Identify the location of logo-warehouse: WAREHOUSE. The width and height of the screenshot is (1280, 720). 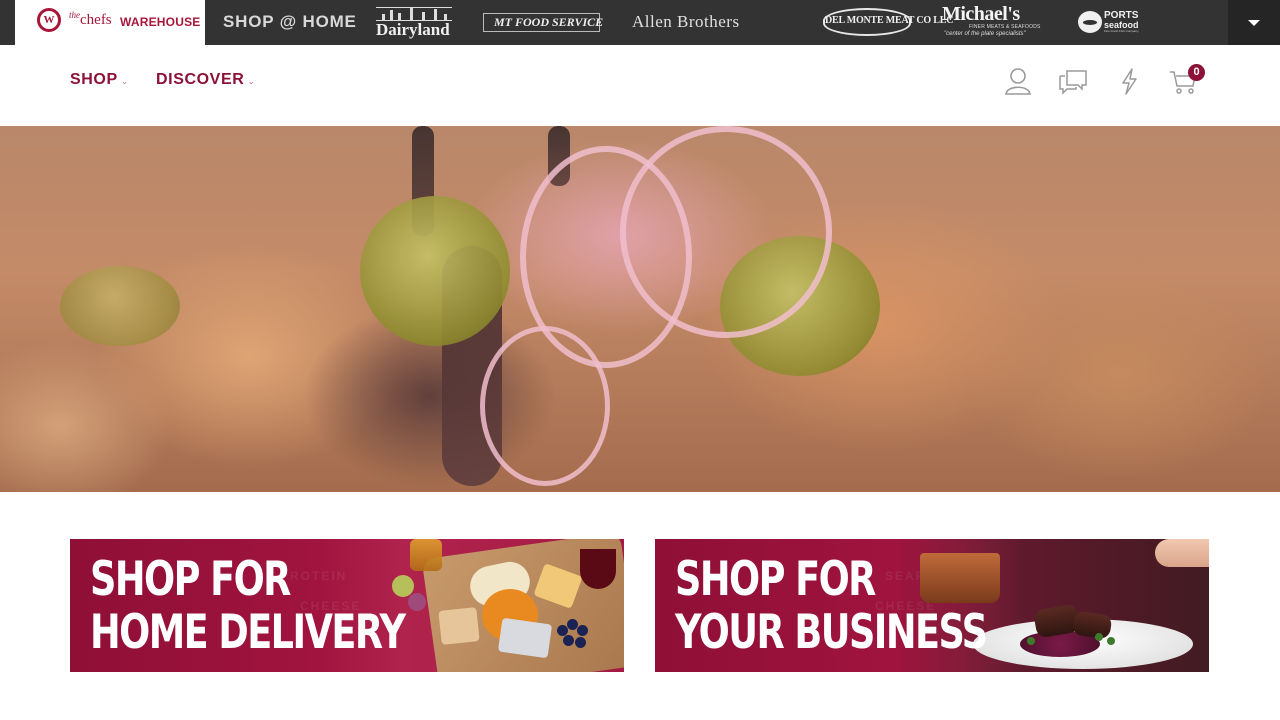
(160, 22).